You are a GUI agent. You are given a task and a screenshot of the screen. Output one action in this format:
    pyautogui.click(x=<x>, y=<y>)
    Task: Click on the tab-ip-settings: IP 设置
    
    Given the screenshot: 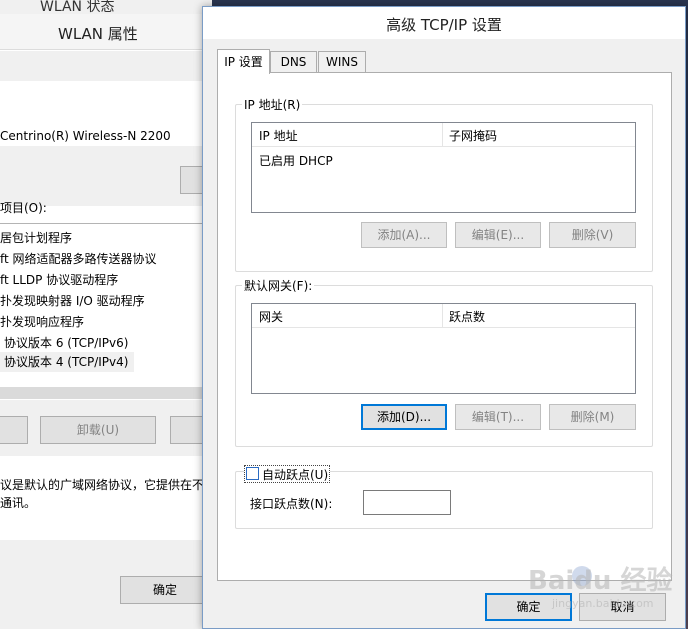 What is the action you would take?
    pyautogui.click(x=243, y=61)
    